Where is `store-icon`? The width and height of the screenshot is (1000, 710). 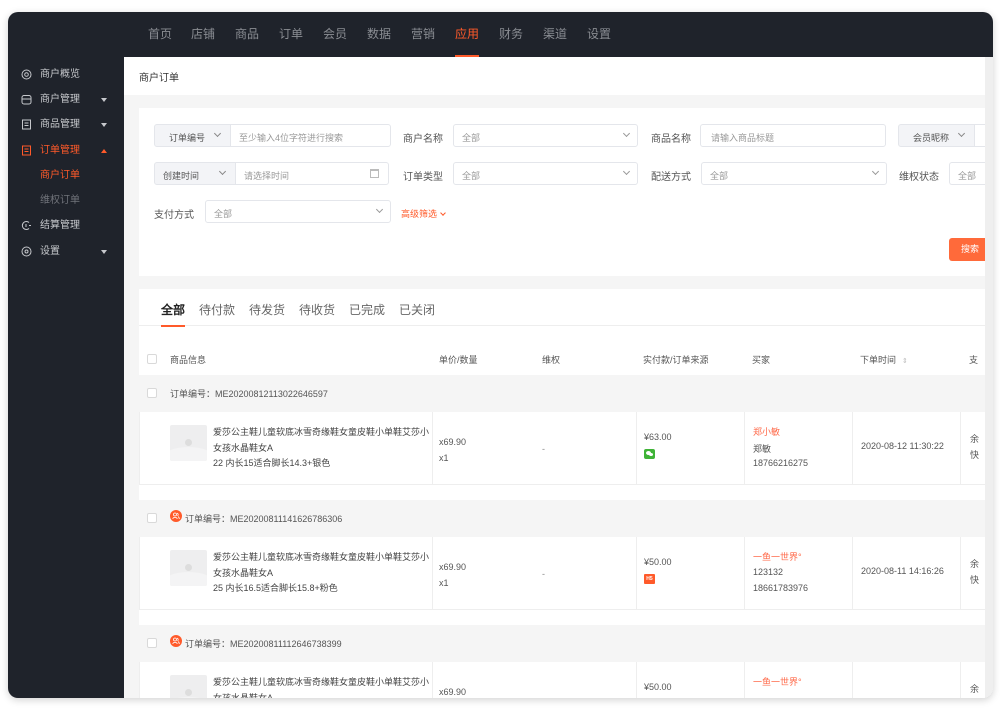 store-icon is located at coordinates (26, 100).